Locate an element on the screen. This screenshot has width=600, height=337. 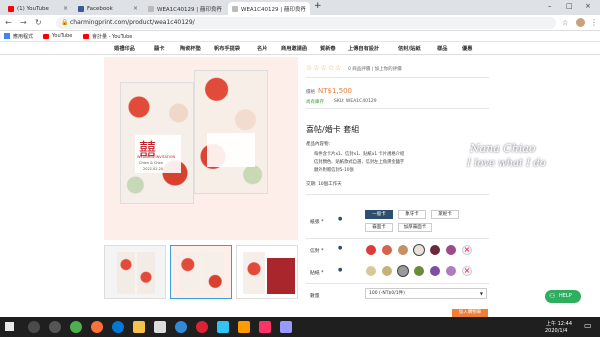
envelope-label: 信封 * is located at coordinates (317, 251).